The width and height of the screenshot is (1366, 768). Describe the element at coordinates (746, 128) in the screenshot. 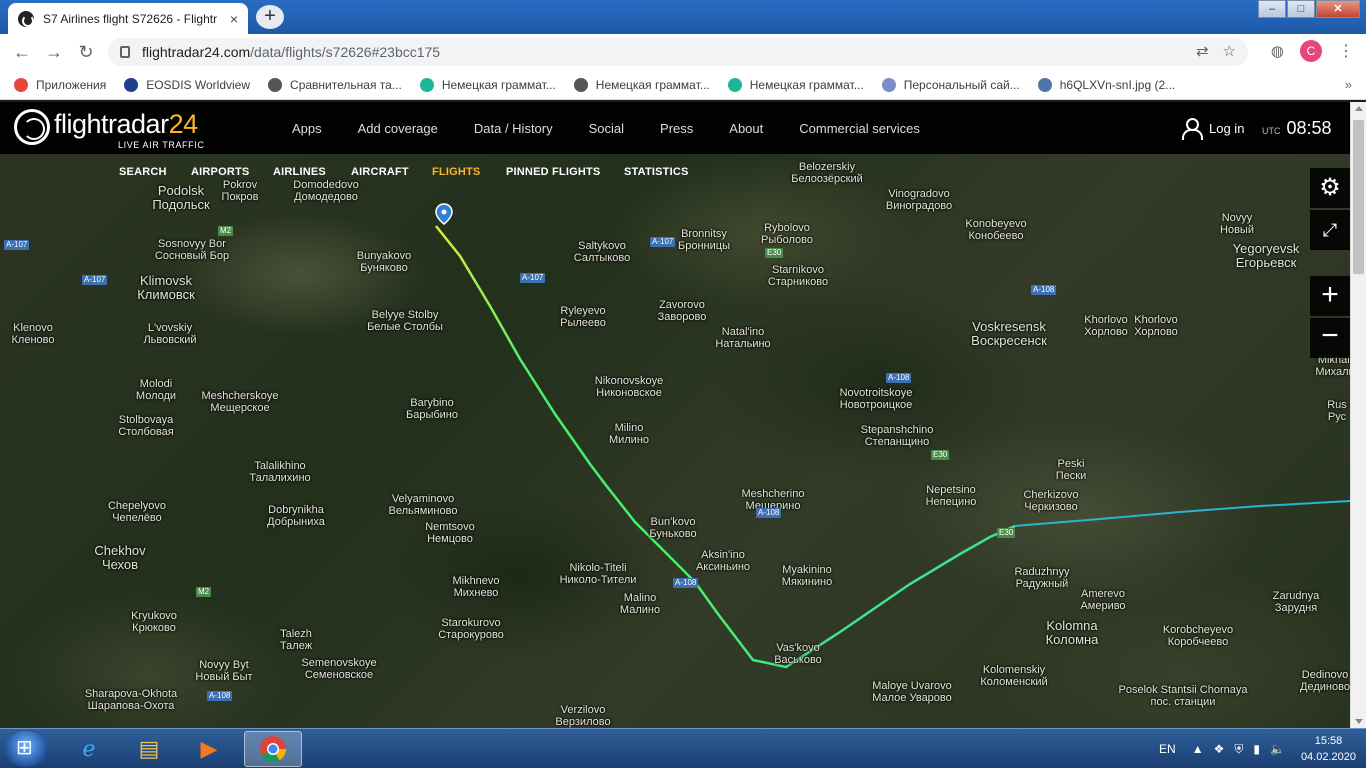

I see `main-nav-item: About` at that location.